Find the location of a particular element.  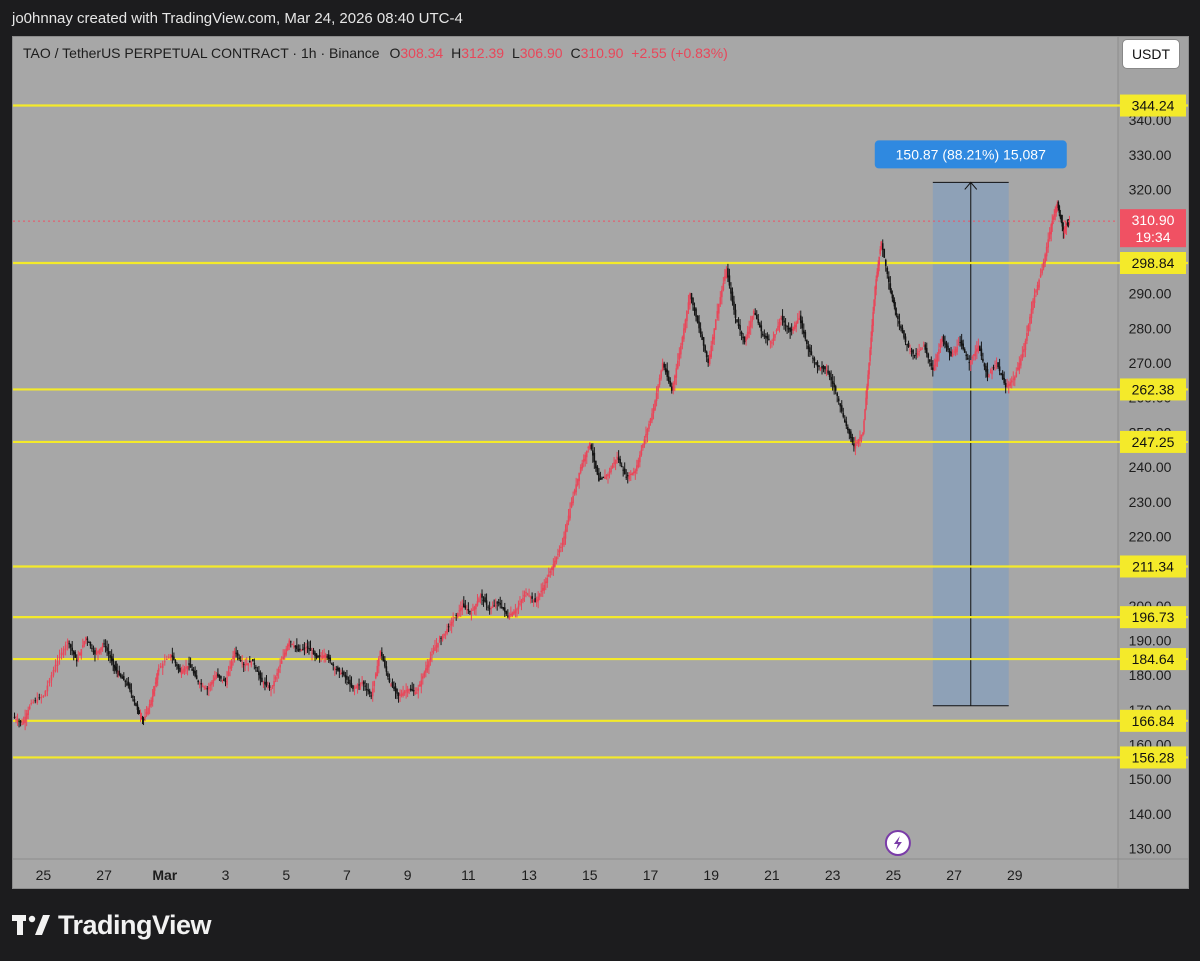

x-tick-label: 11 is located at coordinates (468, 875).